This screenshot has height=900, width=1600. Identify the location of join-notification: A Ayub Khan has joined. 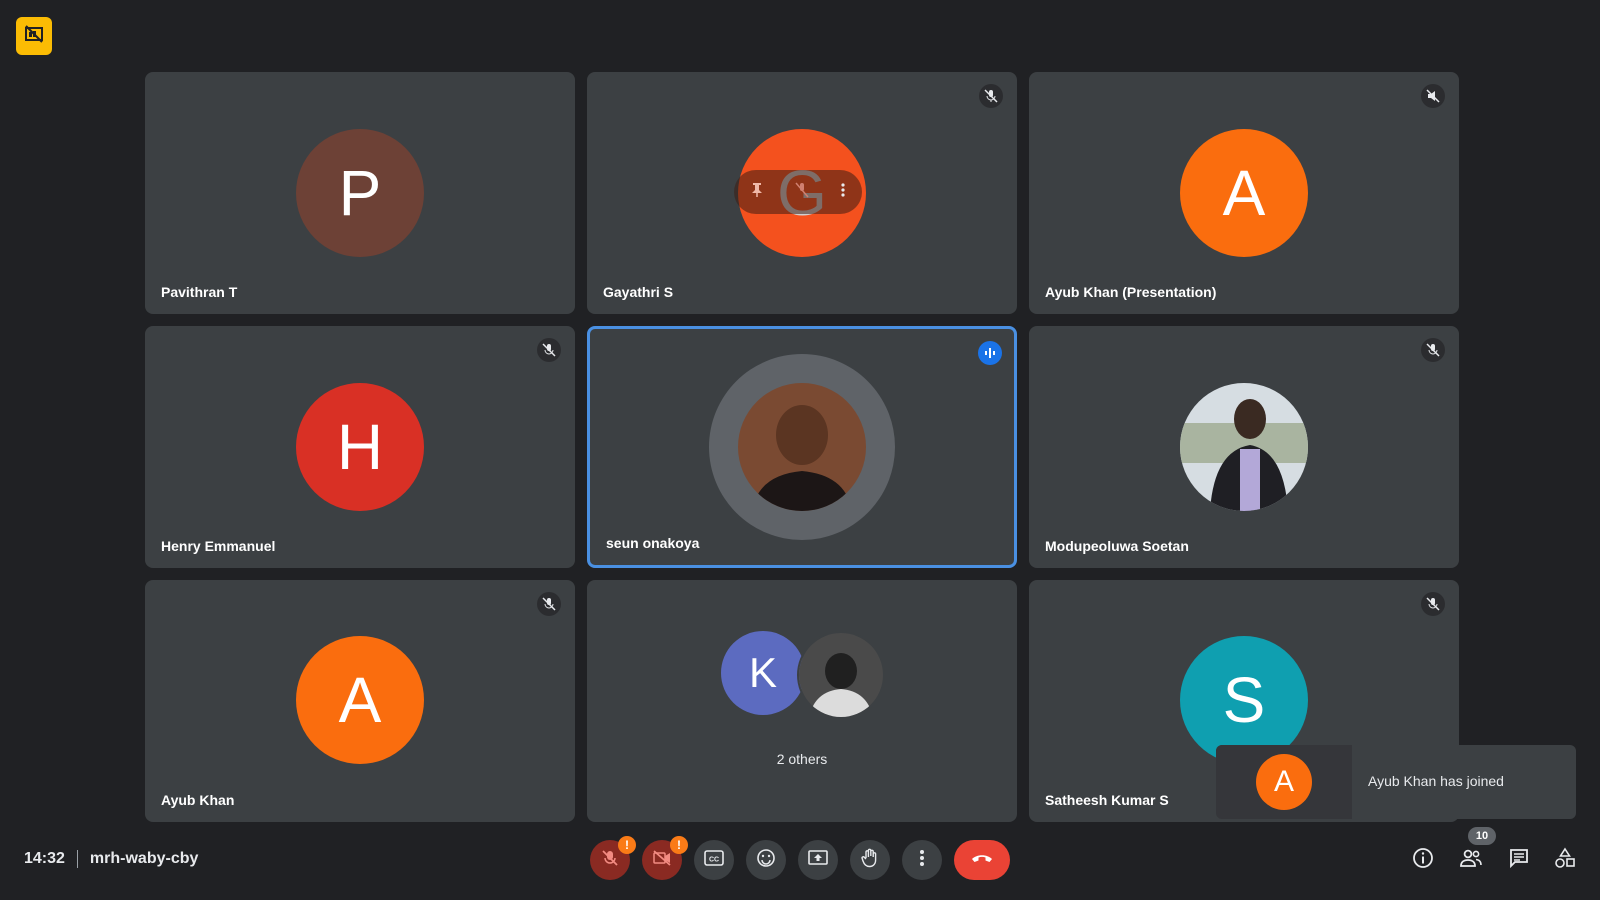
(1396, 782).